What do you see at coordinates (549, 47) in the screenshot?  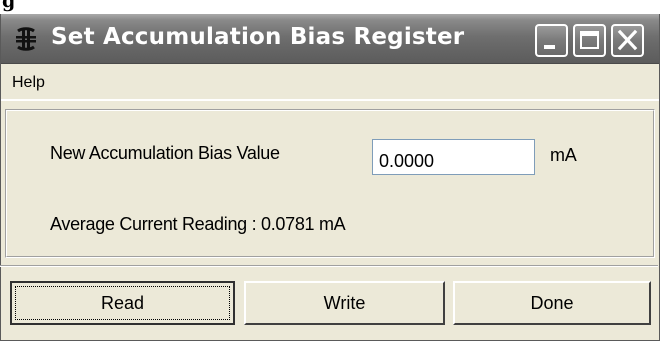 I see `minimize-icon` at bounding box center [549, 47].